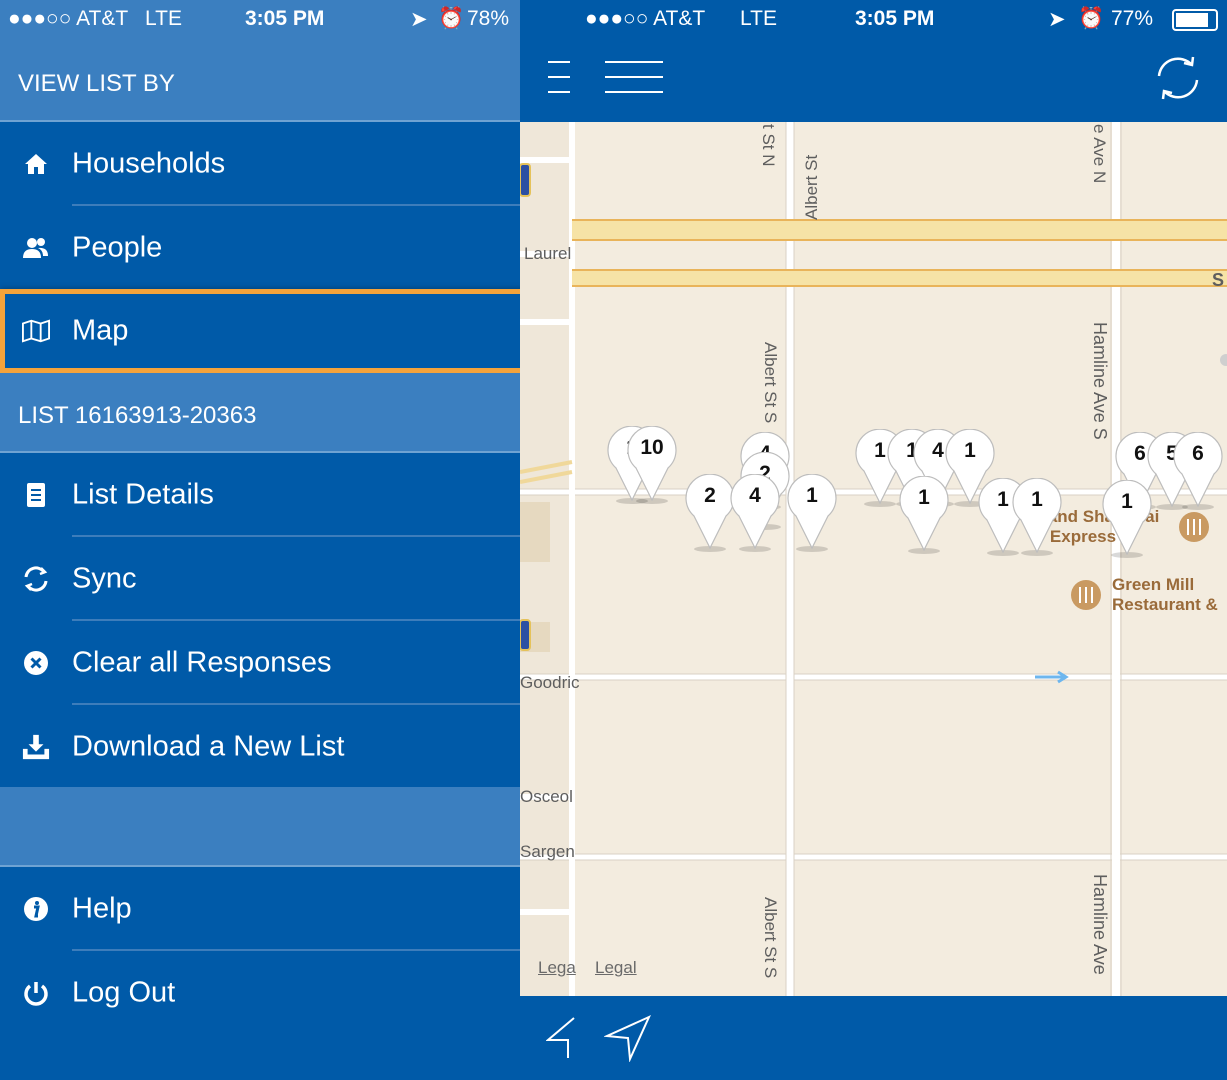  What do you see at coordinates (755, 495) in the screenshot?
I see `pin-count: 4` at bounding box center [755, 495].